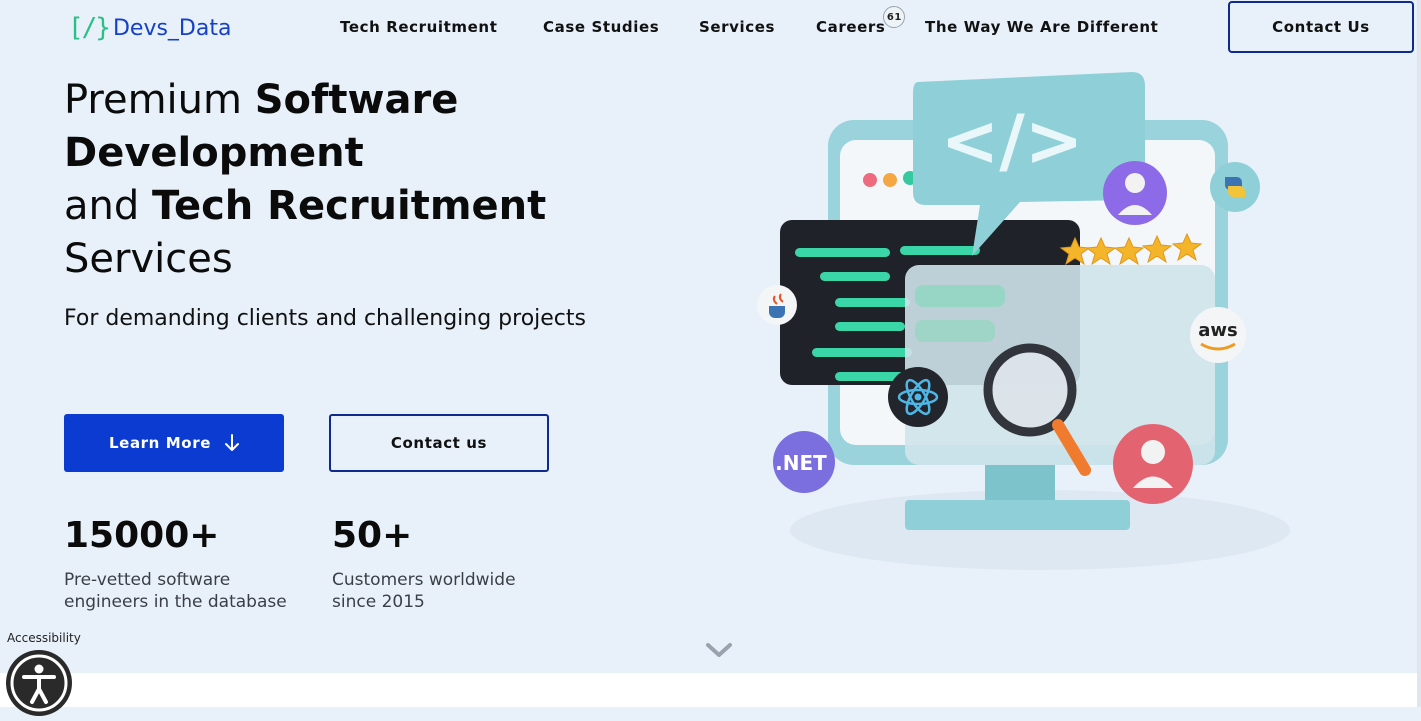 The width and height of the screenshot is (1421, 721). I want to click on accessibility-icon, so click(39, 683).